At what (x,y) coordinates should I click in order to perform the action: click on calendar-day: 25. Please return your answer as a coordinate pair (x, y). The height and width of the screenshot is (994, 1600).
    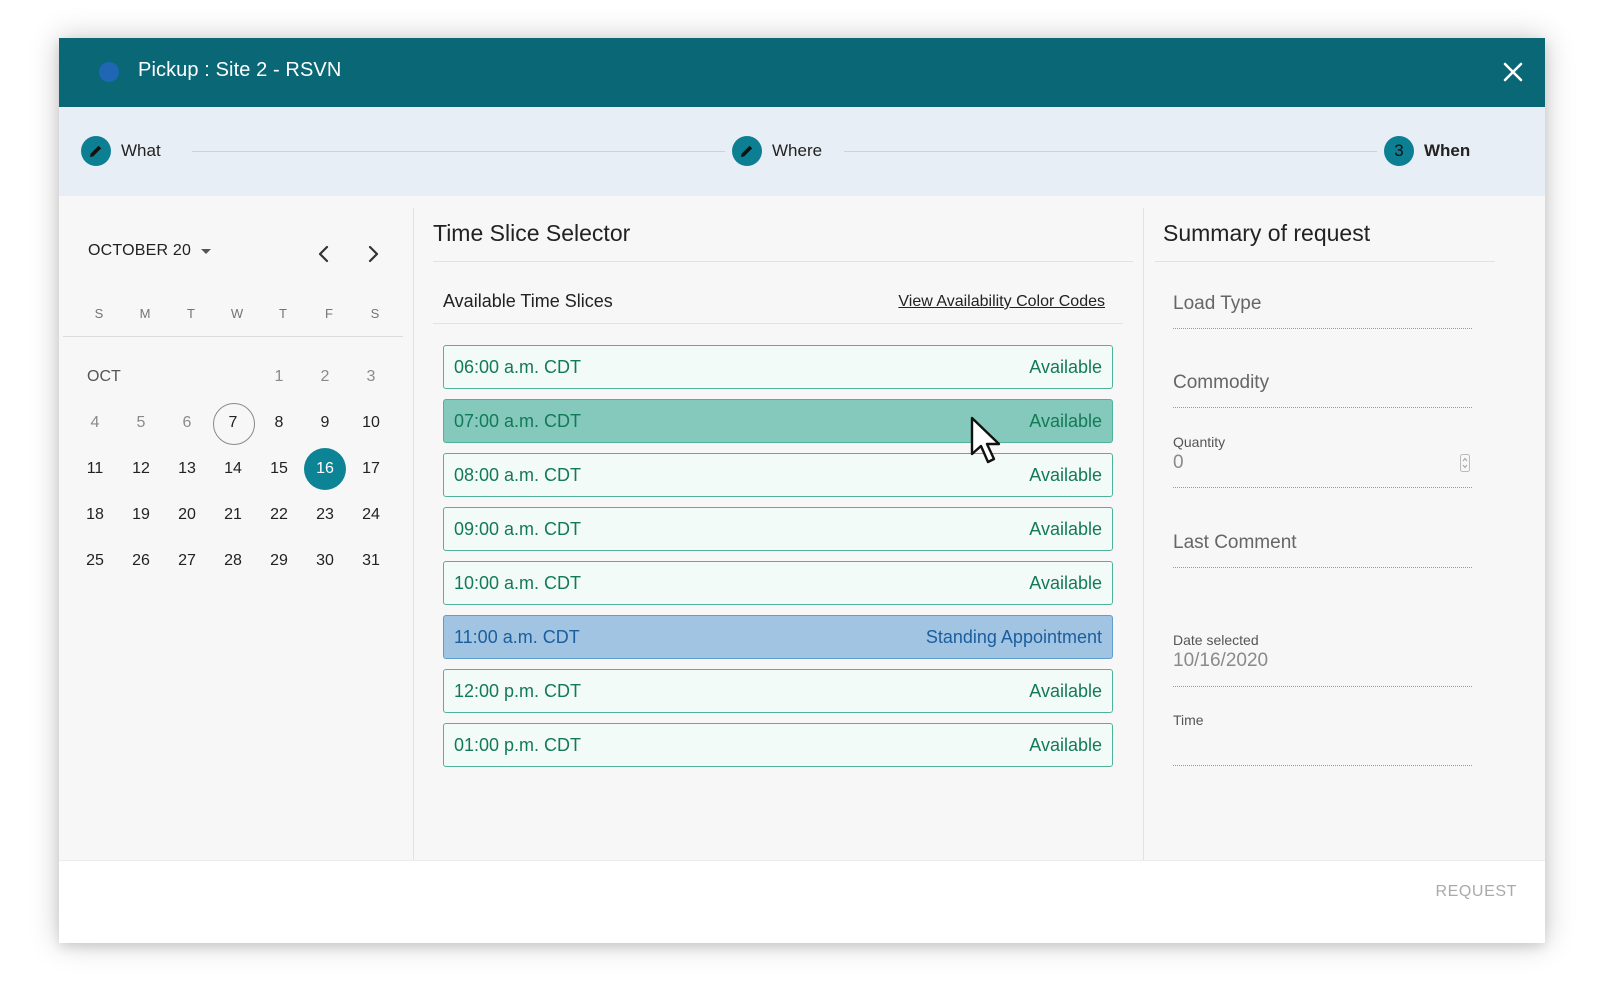
    Looking at the image, I should click on (95, 561).